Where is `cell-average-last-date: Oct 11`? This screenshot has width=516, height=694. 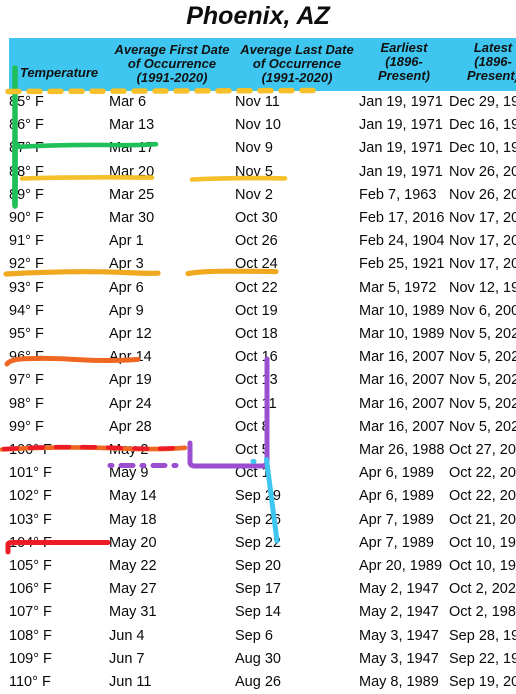
cell-average-last-date: Oct 11 is located at coordinates (256, 403).